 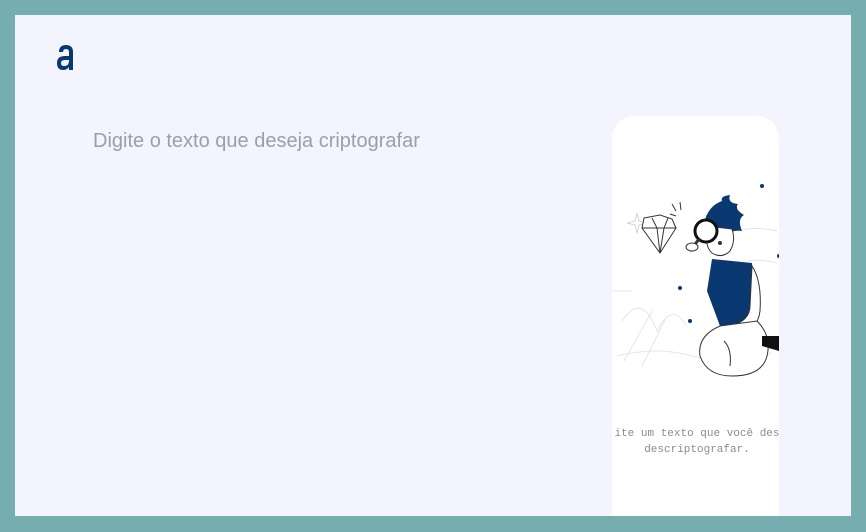 What do you see at coordinates (695, 280) in the screenshot?
I see `person-with-magnifying-glass-icon` at bounding box center [695, 280].